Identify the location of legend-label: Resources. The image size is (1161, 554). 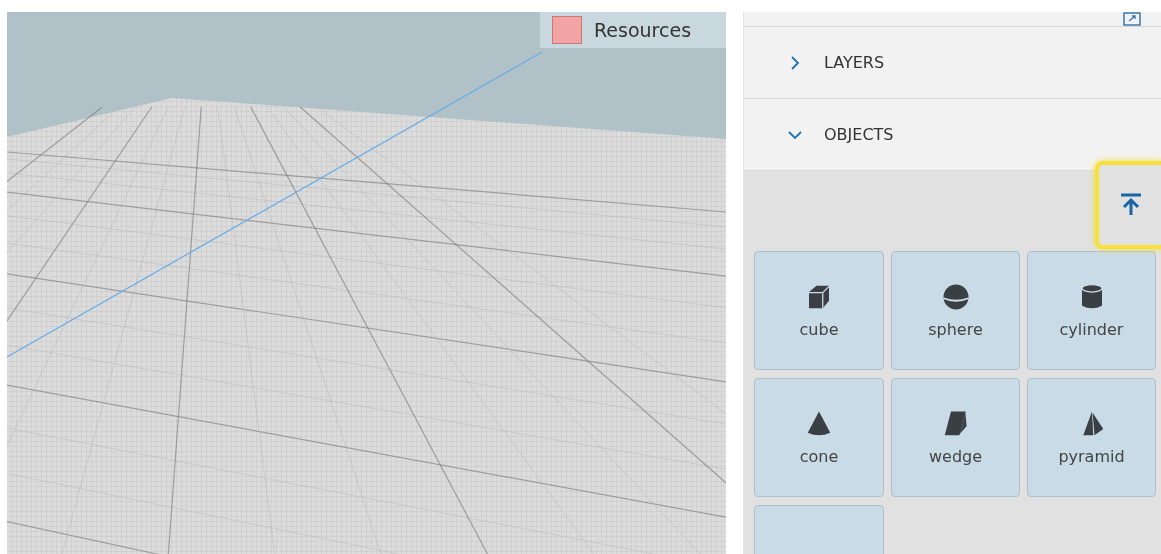
(643, 30).